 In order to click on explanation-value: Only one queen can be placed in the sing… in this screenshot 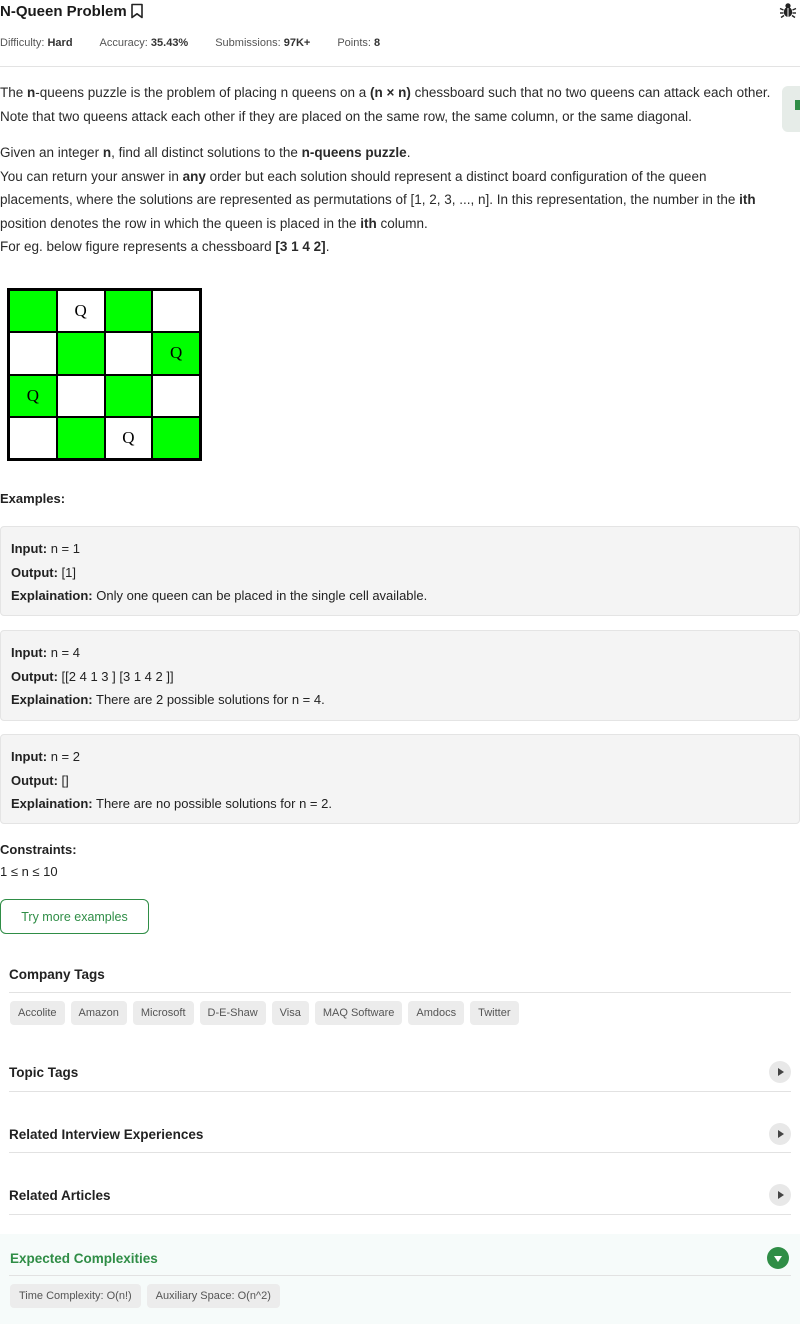, I will do `click(262, 595)`.